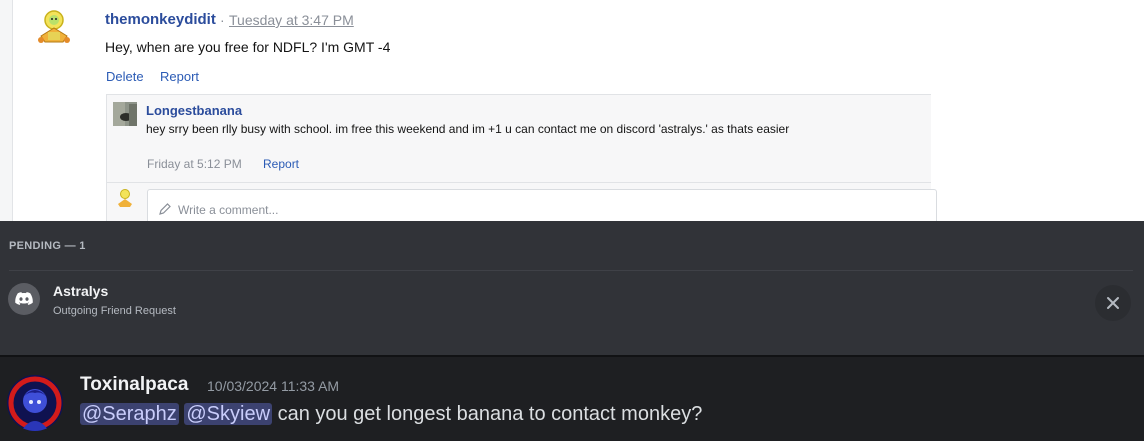 This screenshot has height=441, width=1144. What do you see at coordinates (519, 182) in the screenshot?
I see `reply-divider` at bounding box center [519, 182].